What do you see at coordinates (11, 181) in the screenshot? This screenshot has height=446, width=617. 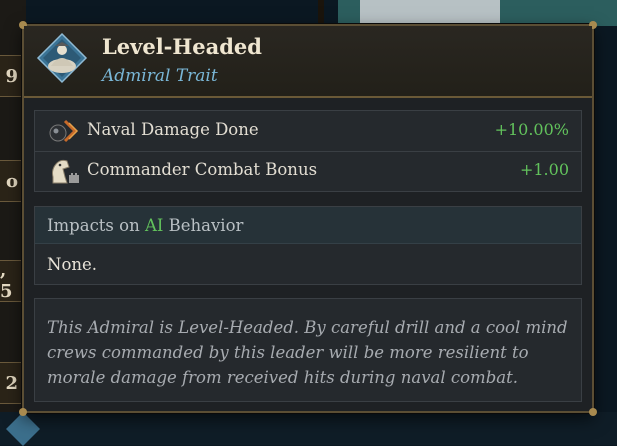 I see `side-value-2: o` at bounding box center [11, 181].